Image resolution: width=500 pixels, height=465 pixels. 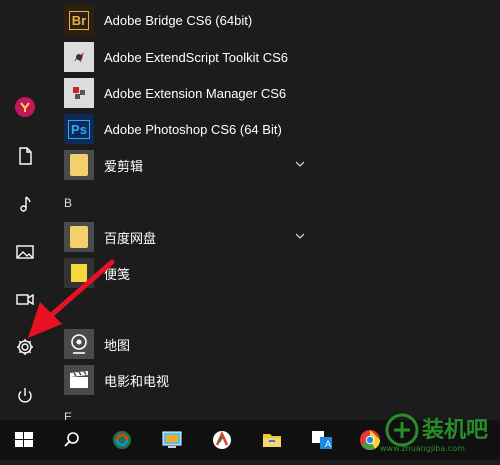 I want to click on music-button, so click(x=25, y=204).